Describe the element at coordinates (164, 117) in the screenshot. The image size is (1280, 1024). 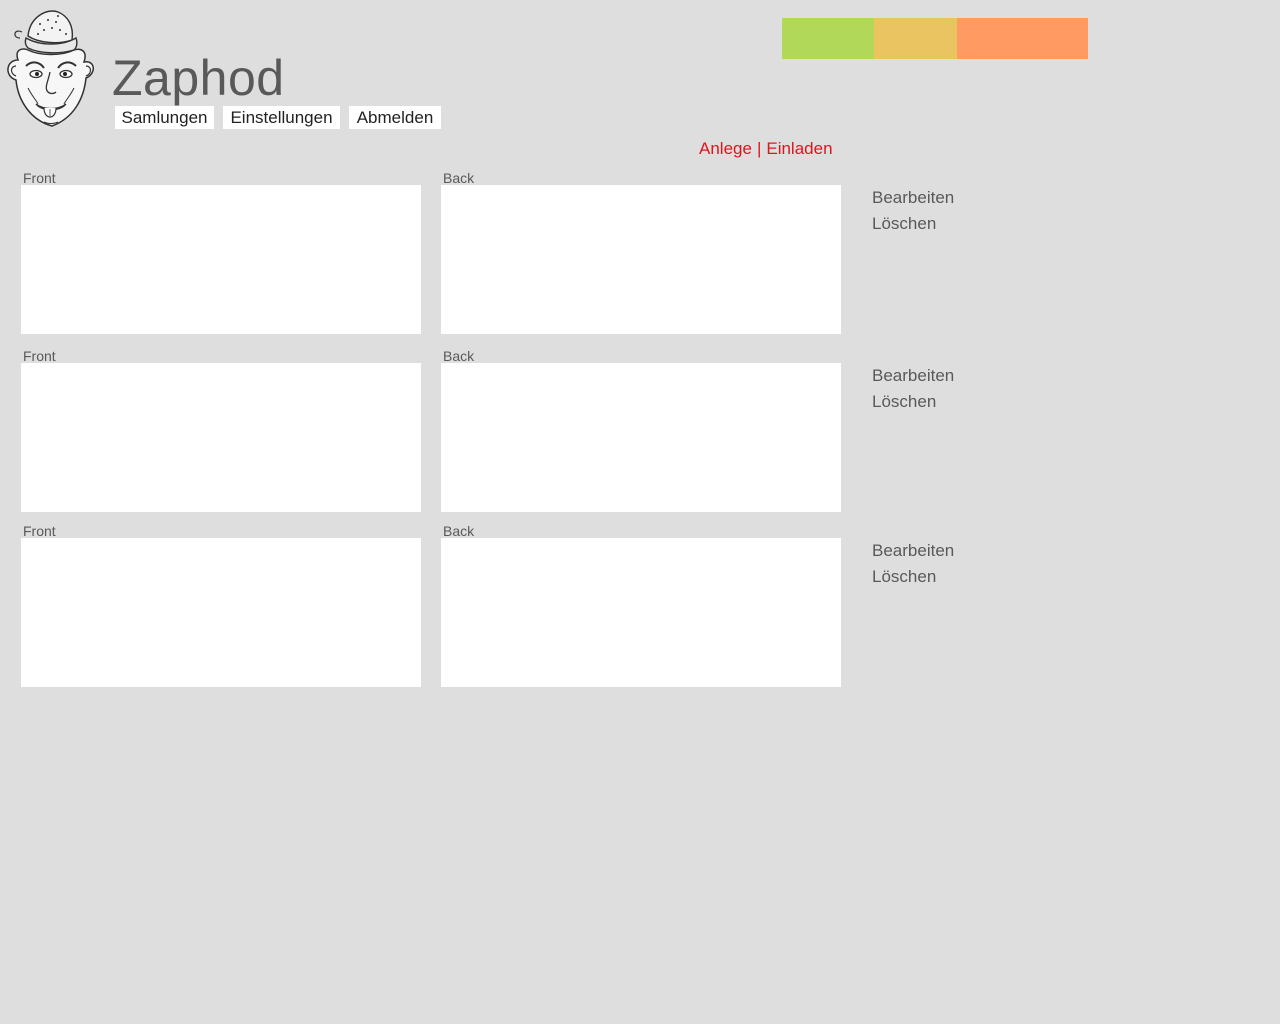
I see `nav-collections-button: Samlungen` at that location.